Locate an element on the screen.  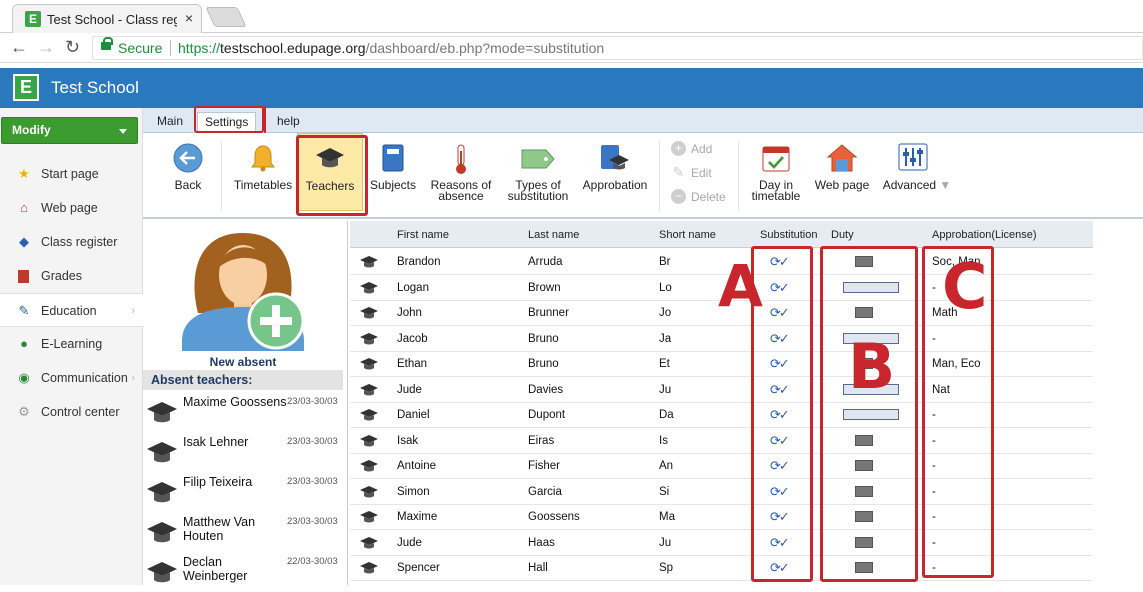
sidebar-item-start-page: ★ Start page is located at coordinates (71, 174).